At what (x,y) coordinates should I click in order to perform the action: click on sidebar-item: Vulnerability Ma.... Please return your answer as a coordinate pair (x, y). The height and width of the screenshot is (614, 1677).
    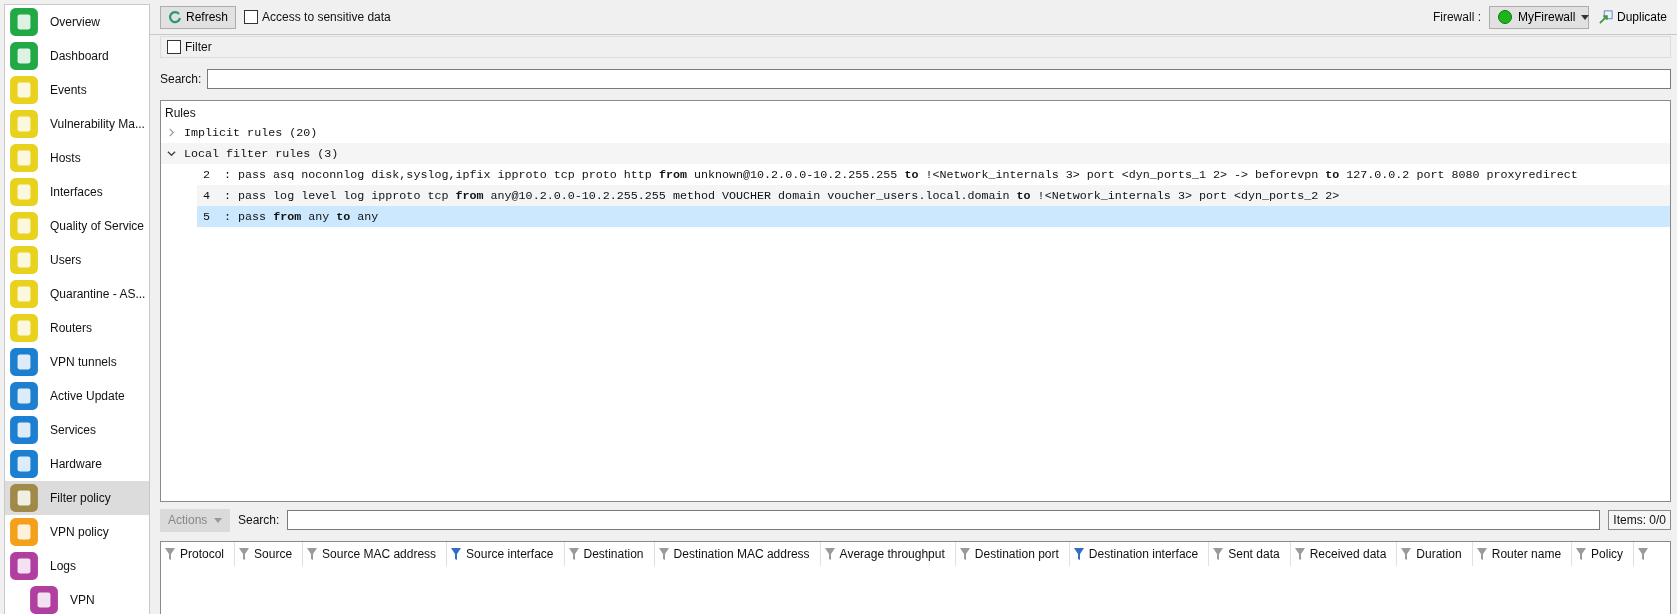
    Looking at the image, I should click on (77, 124).